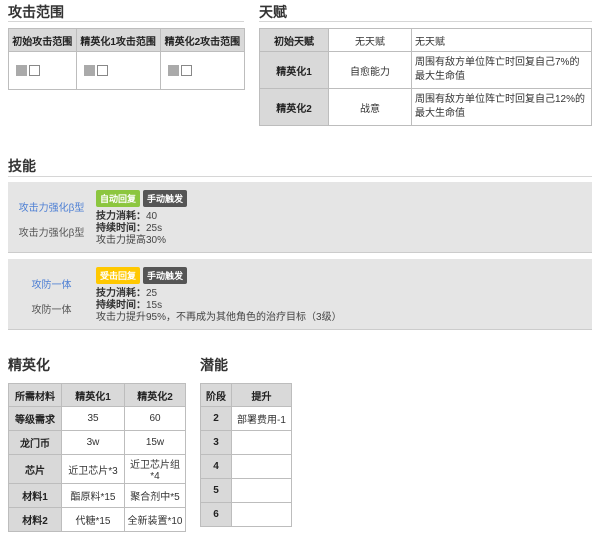 This screenshot has height=537, width=600. I want to click on table-row: 5, so click(246, 490).